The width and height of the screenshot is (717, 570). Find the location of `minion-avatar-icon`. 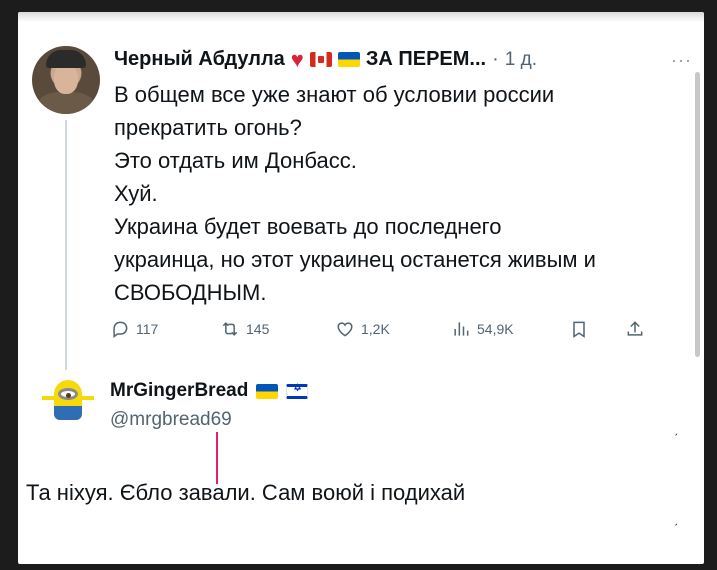

minion-avatar-icon is located at coordinates (68, 400).